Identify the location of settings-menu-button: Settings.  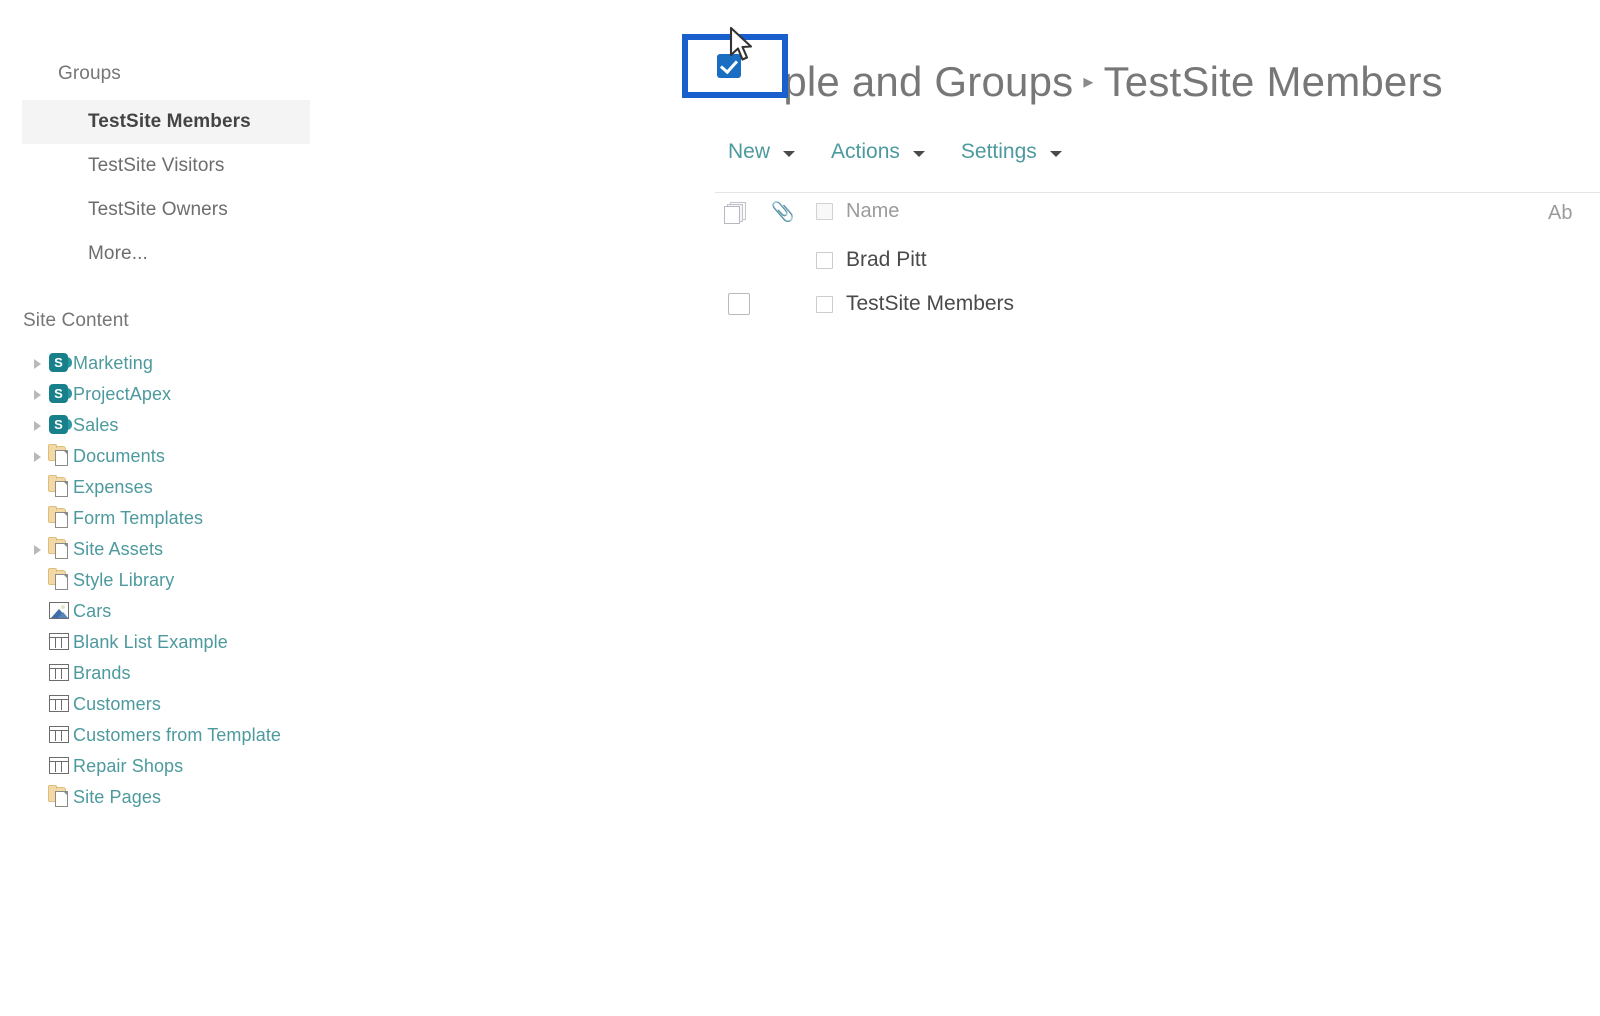
(1011, 152).